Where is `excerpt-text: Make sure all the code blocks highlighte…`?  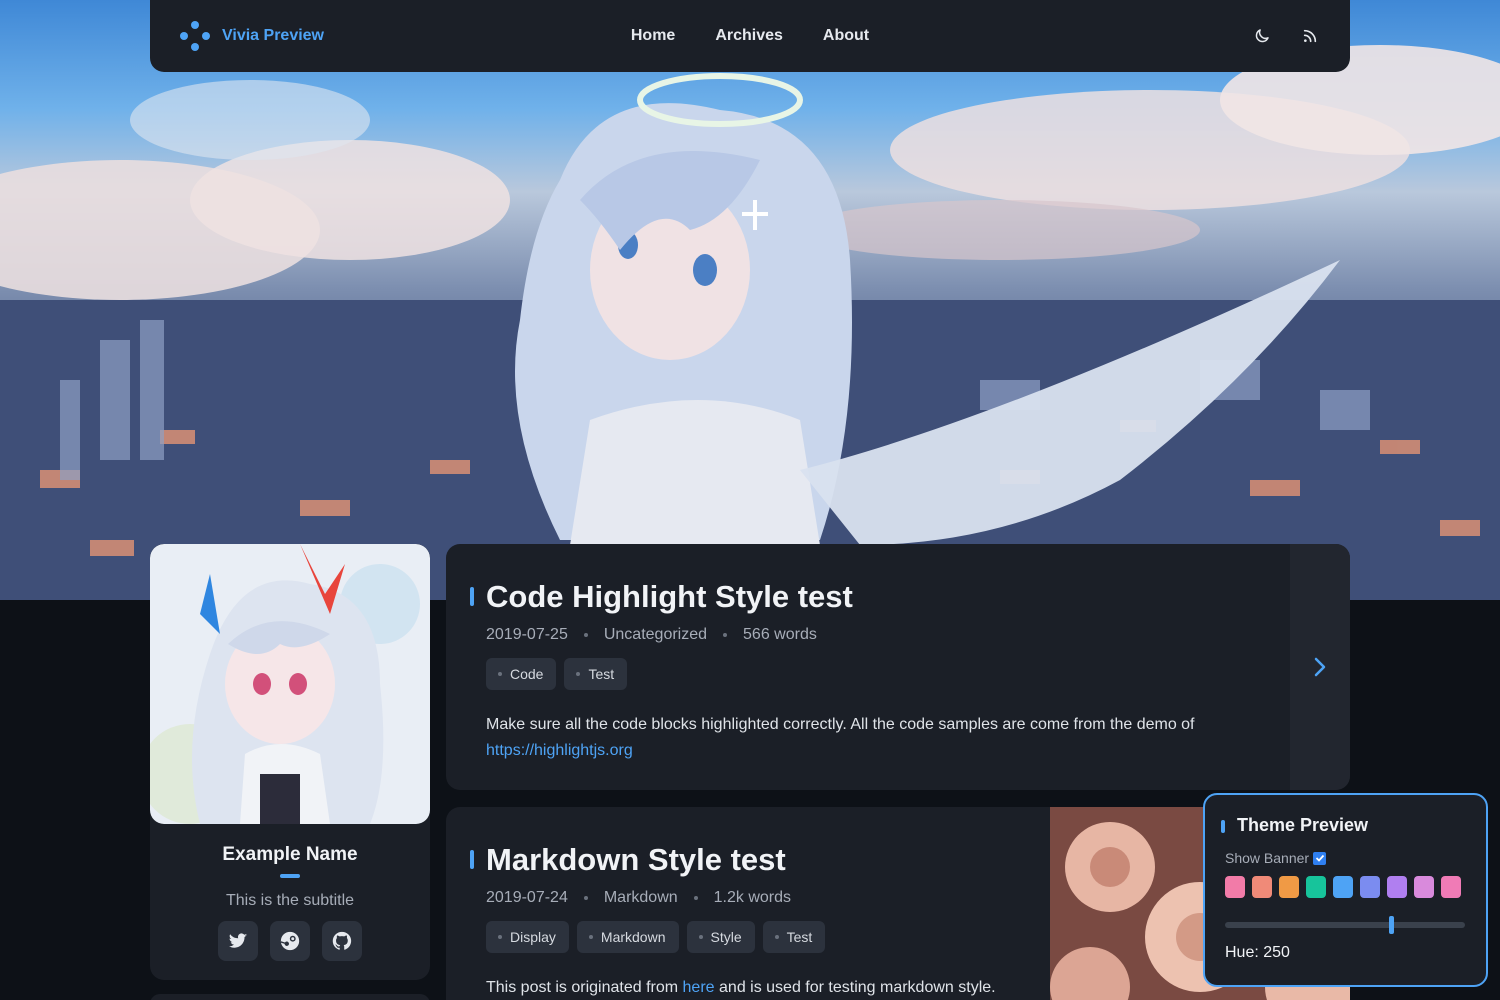
excerpt-text: Make sure all the code blocks highlighte… is located at coordinates (840, 725).